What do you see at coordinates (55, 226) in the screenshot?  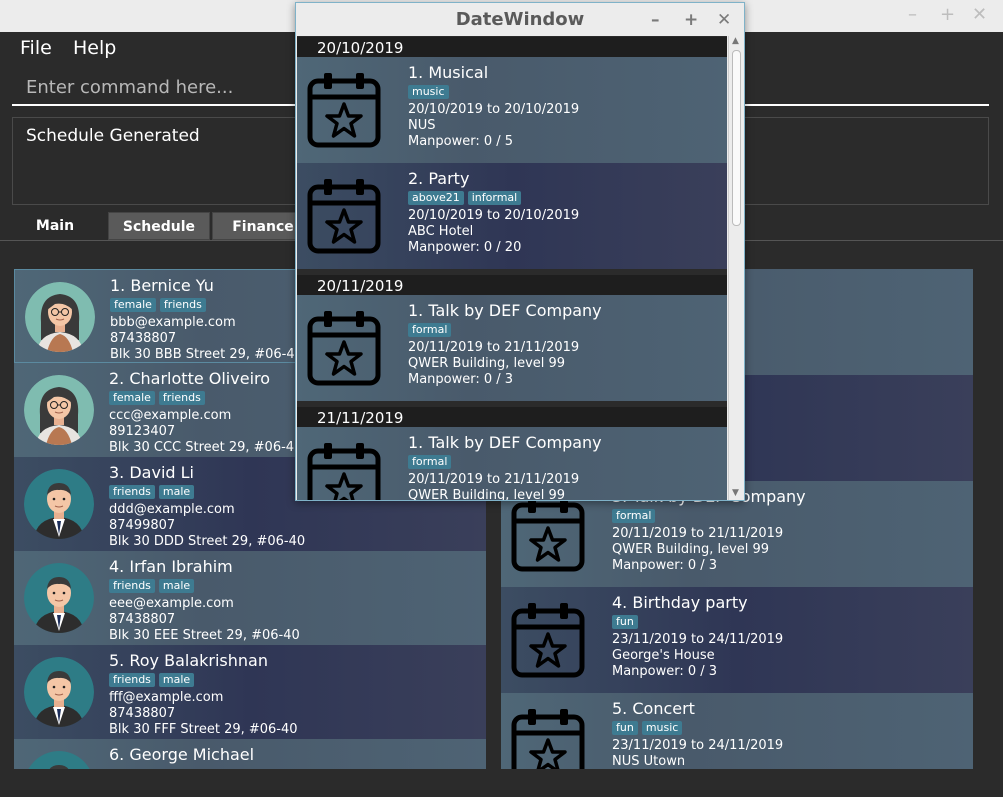 I see `tab-main: Main` at bounding box center [55, 226].